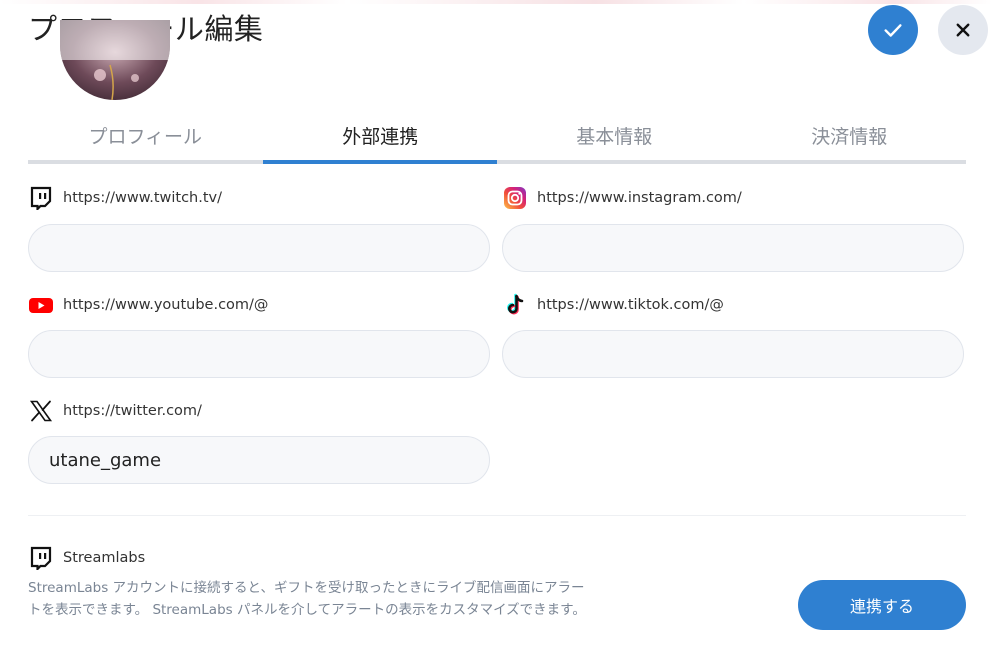  I want to click on close-icon, so click(963, 30).